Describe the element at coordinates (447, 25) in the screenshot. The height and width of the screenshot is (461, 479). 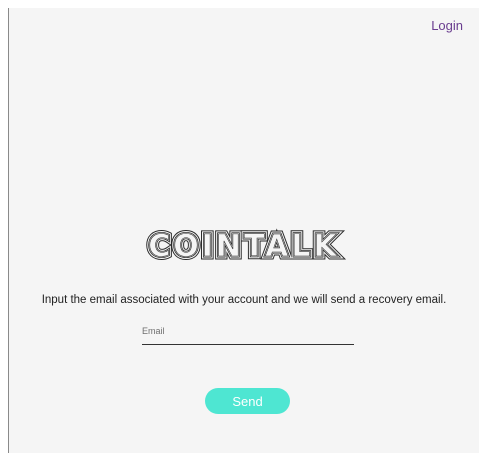
I see `login-link: Login` at that location.